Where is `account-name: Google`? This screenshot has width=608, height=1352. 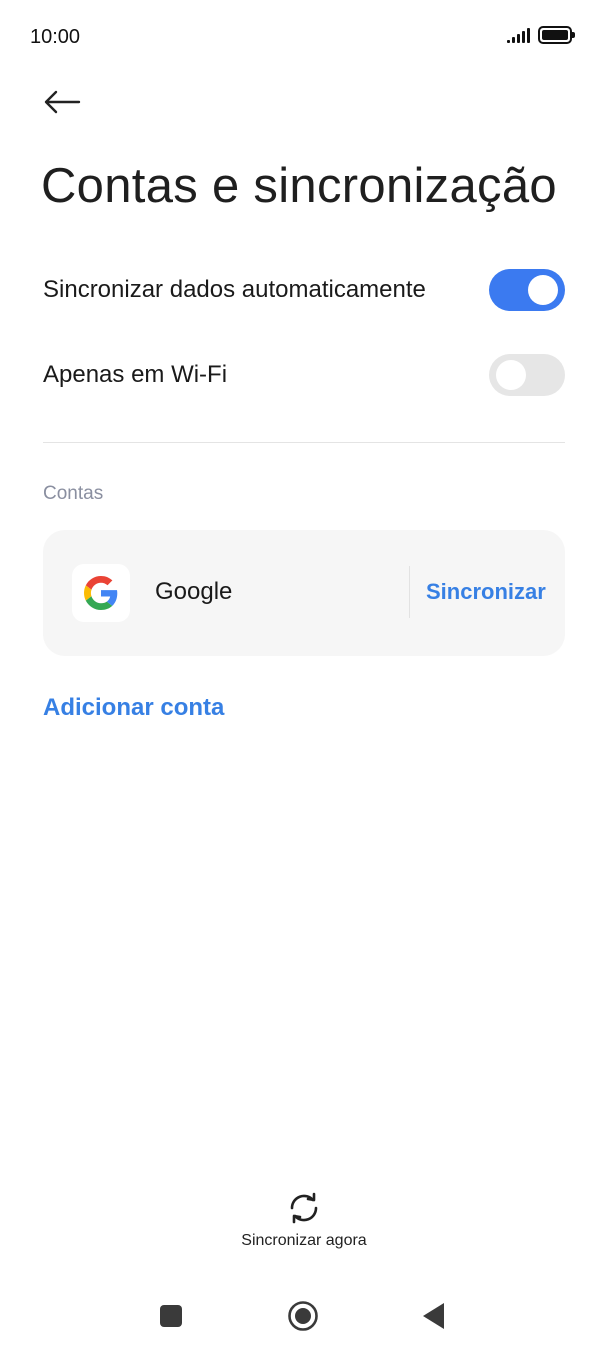 account-name: Google is located at coordinates (194, 591).